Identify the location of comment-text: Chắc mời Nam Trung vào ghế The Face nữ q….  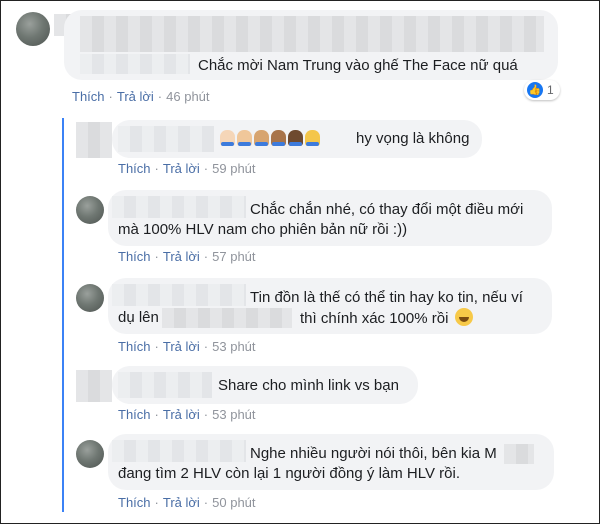
(358, 65).